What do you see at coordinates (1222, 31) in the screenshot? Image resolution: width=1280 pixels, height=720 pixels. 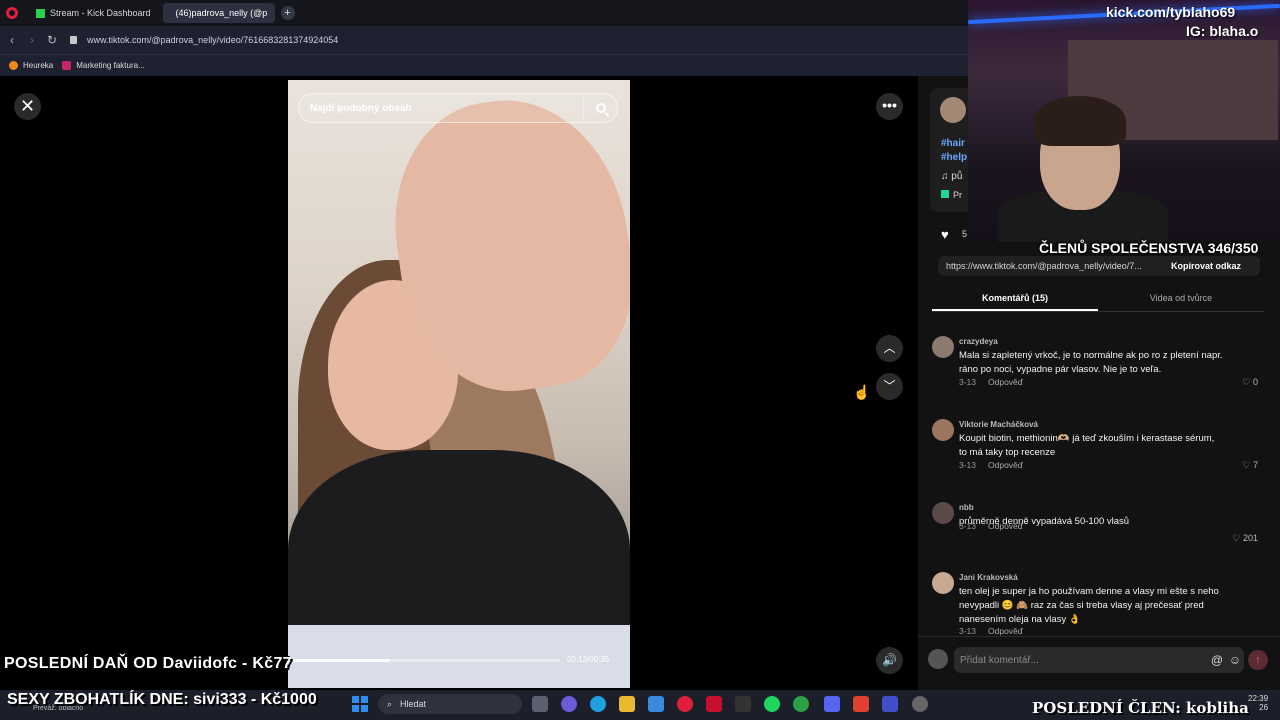 I see `instagram-handle-overlay: IG: blaha.o` at bounding box center [1222, 31].